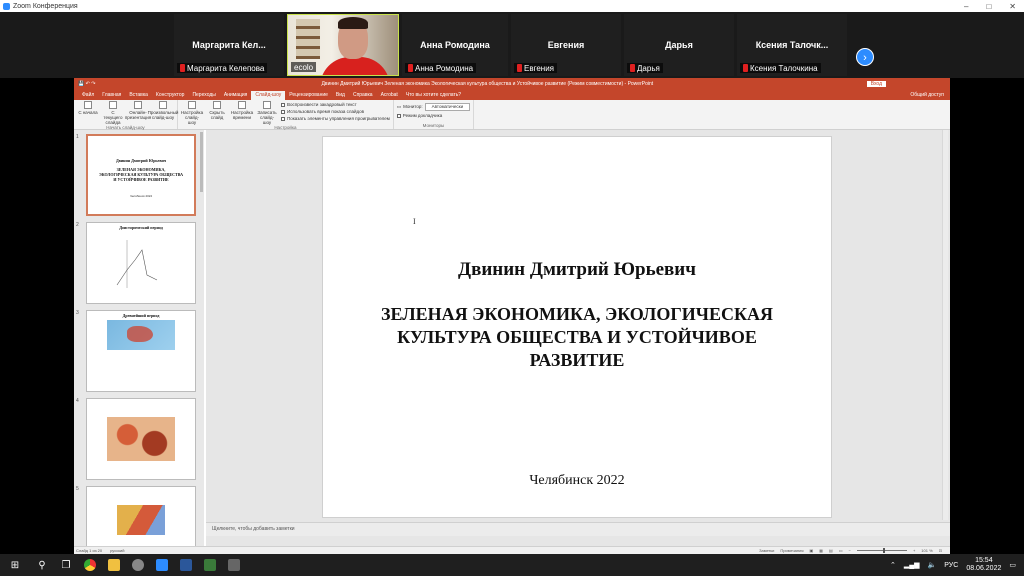 The height and width of the screenshot is (576, 1024). I want to click on app-taskbar-button, so click(138, 565).